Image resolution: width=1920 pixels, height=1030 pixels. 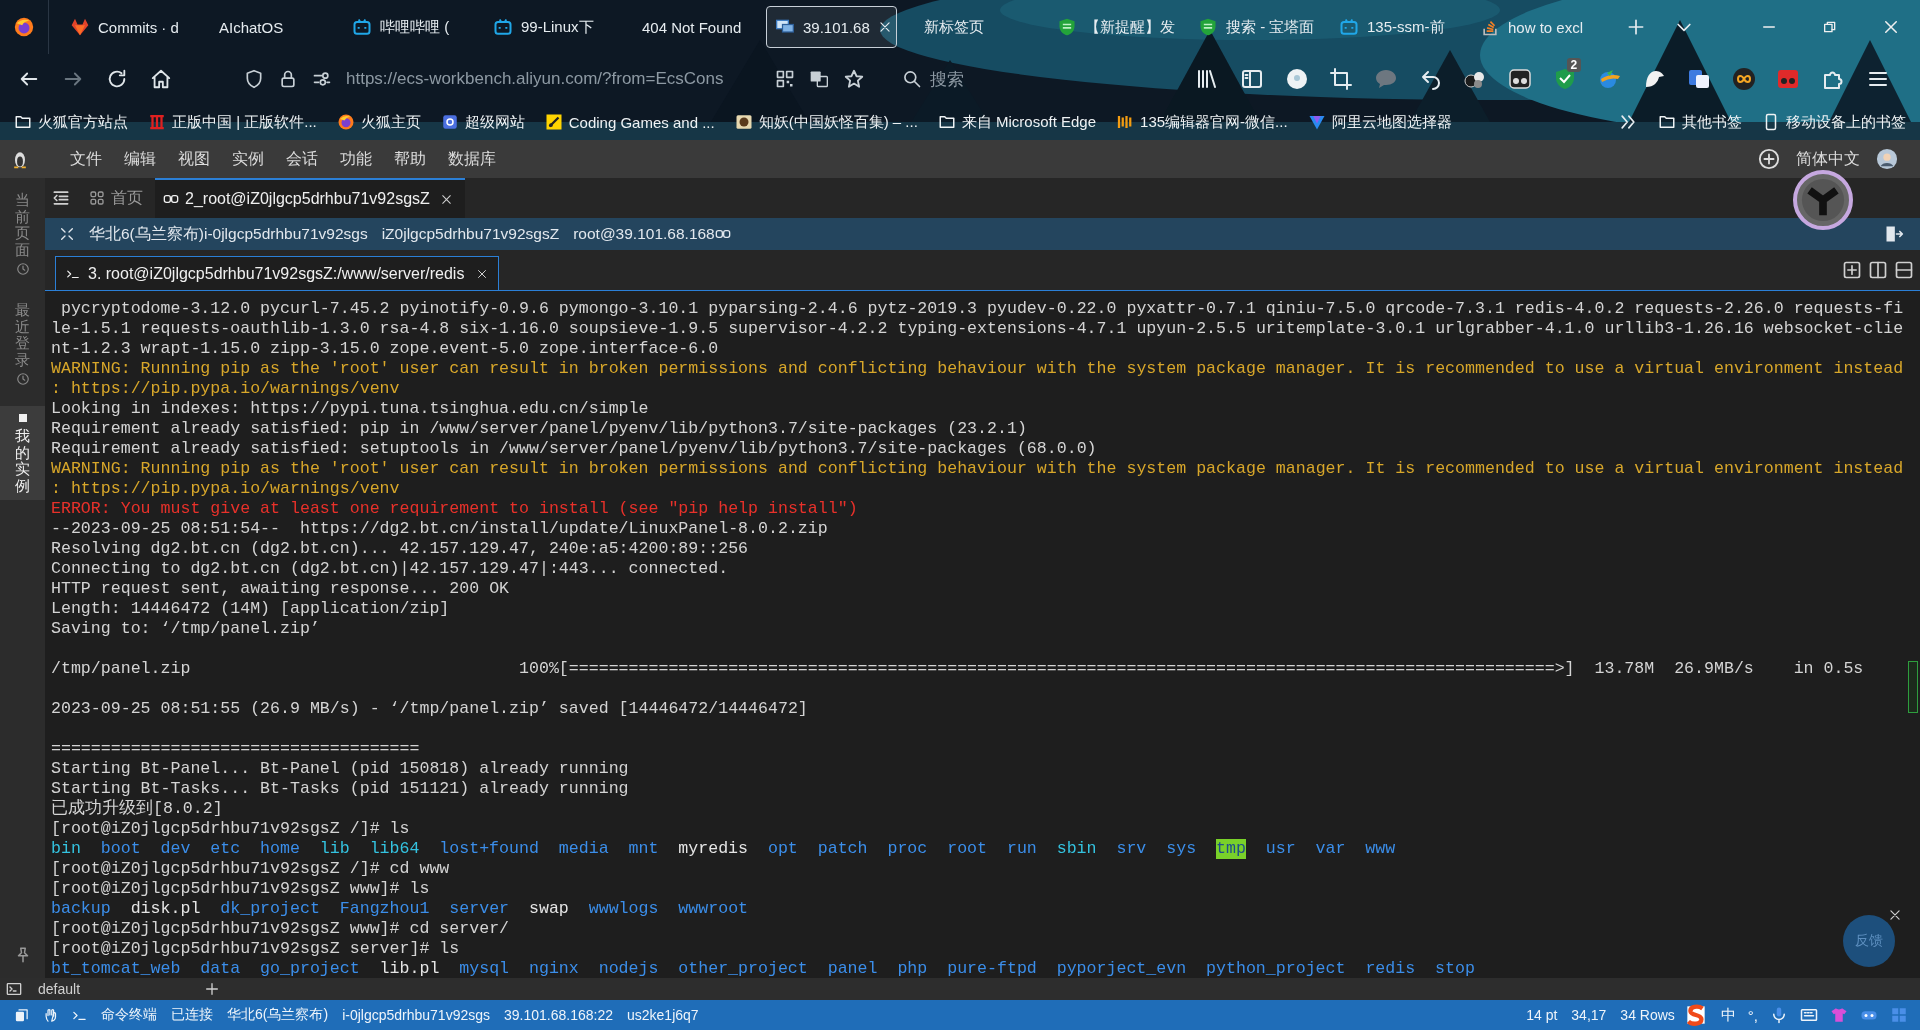 What do you see at coordinates (1536, 27) in the screenshot?
I see `browser-tab: how to excl` at bounding box center [1536, 27].